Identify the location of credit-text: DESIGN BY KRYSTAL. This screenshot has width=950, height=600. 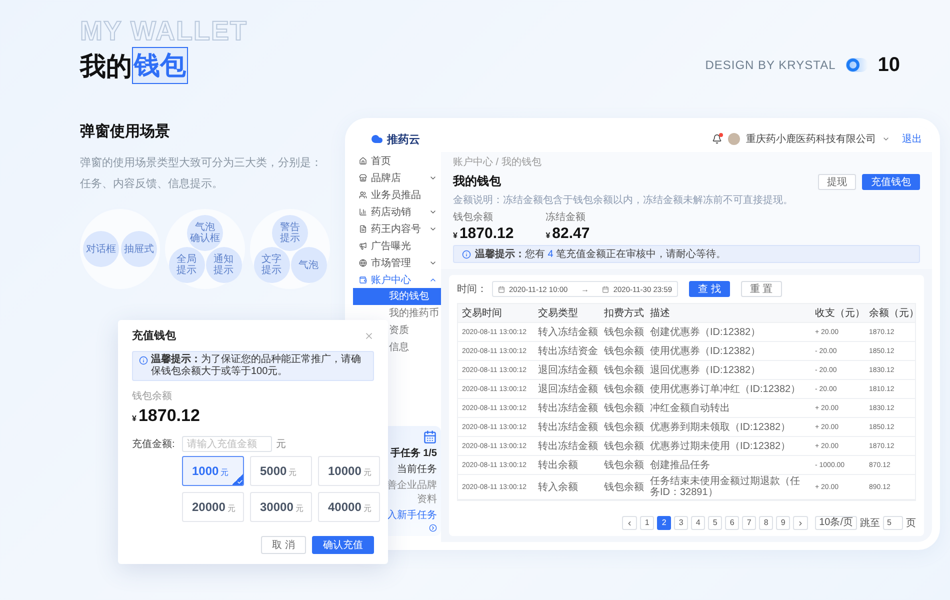
(770, 65).